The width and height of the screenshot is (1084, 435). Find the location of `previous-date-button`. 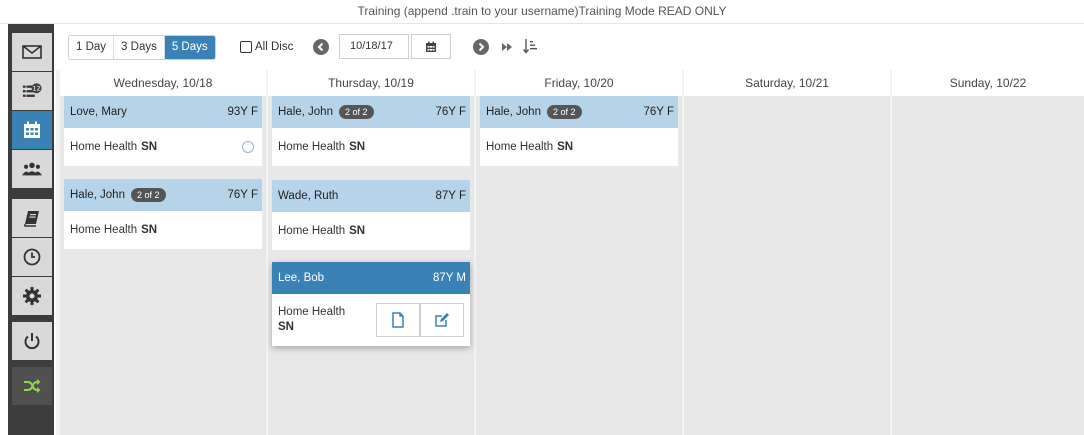

previous-date-button is located at coordinates (321, 47).